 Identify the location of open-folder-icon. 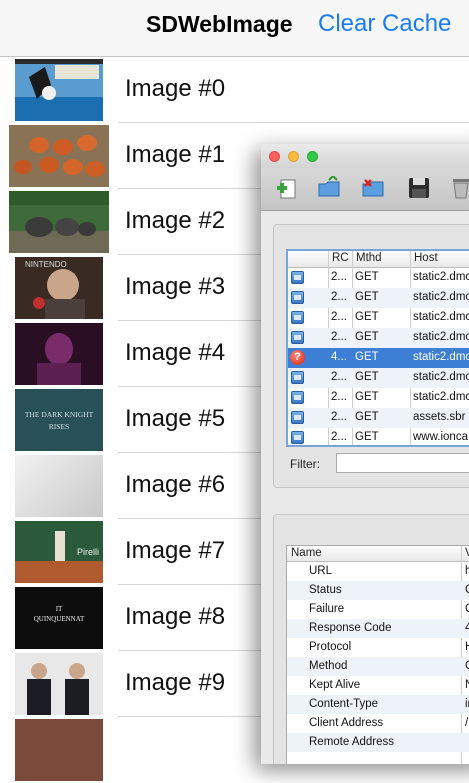
(329, 187).